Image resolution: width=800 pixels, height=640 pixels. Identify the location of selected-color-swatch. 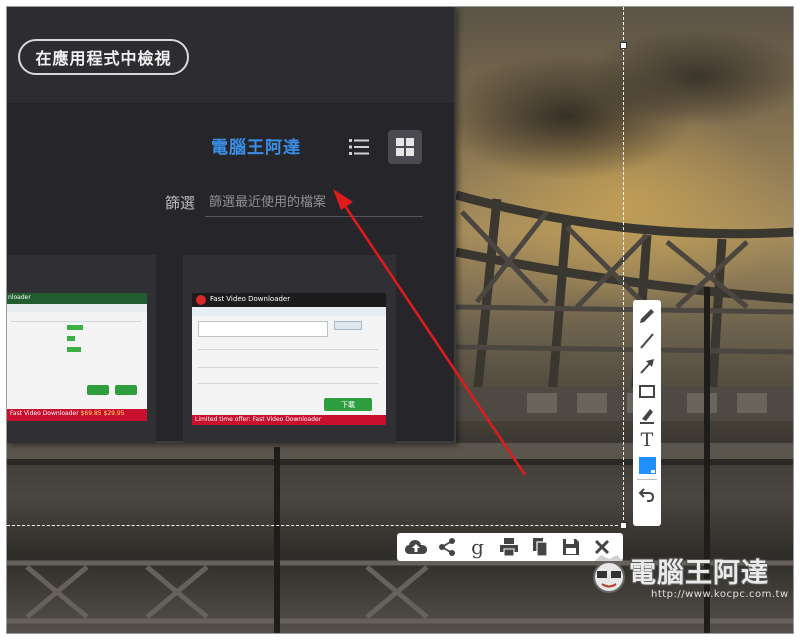
(647, 465).